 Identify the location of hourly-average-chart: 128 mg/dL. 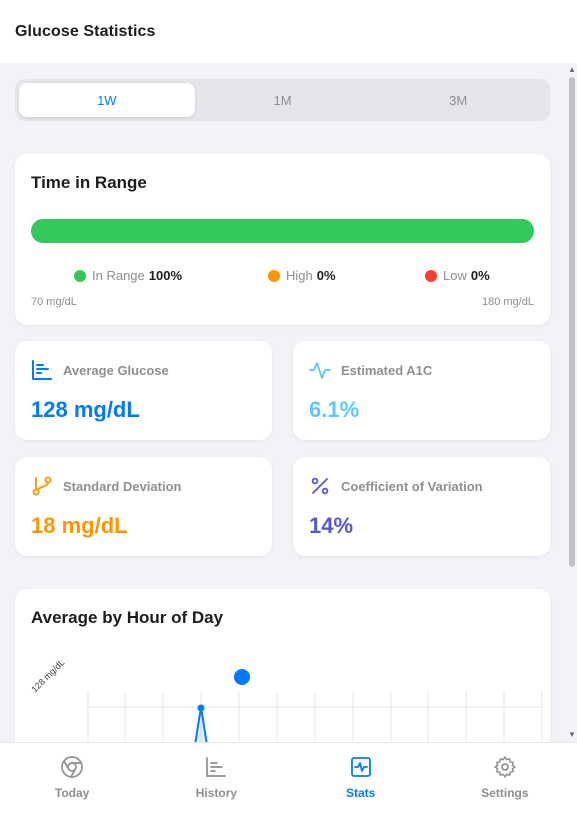
(286, 699).